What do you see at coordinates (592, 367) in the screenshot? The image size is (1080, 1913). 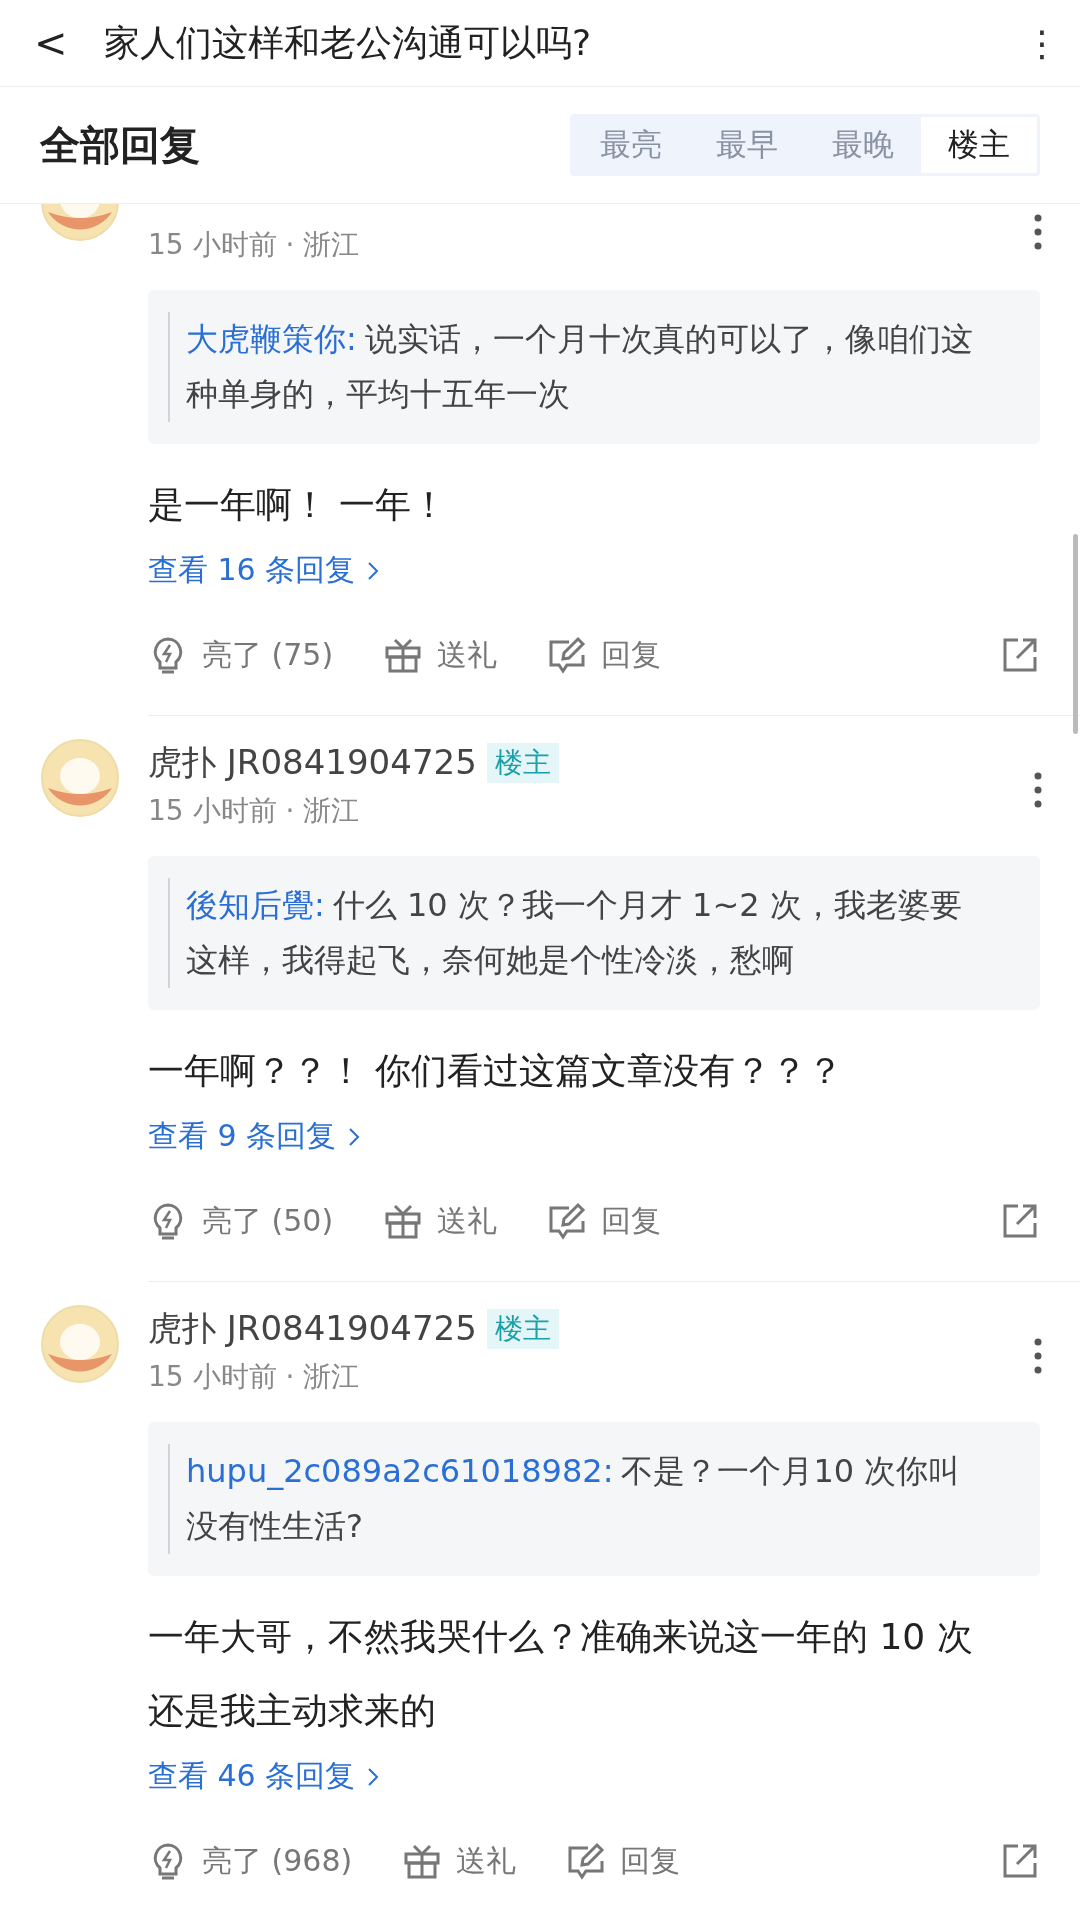 I see `quote-text: 大虎鞭策你: 说实话，一个月十次真的可以了，像咱们这种单身的，平均十五年一次` at bounding box center [592, 367].